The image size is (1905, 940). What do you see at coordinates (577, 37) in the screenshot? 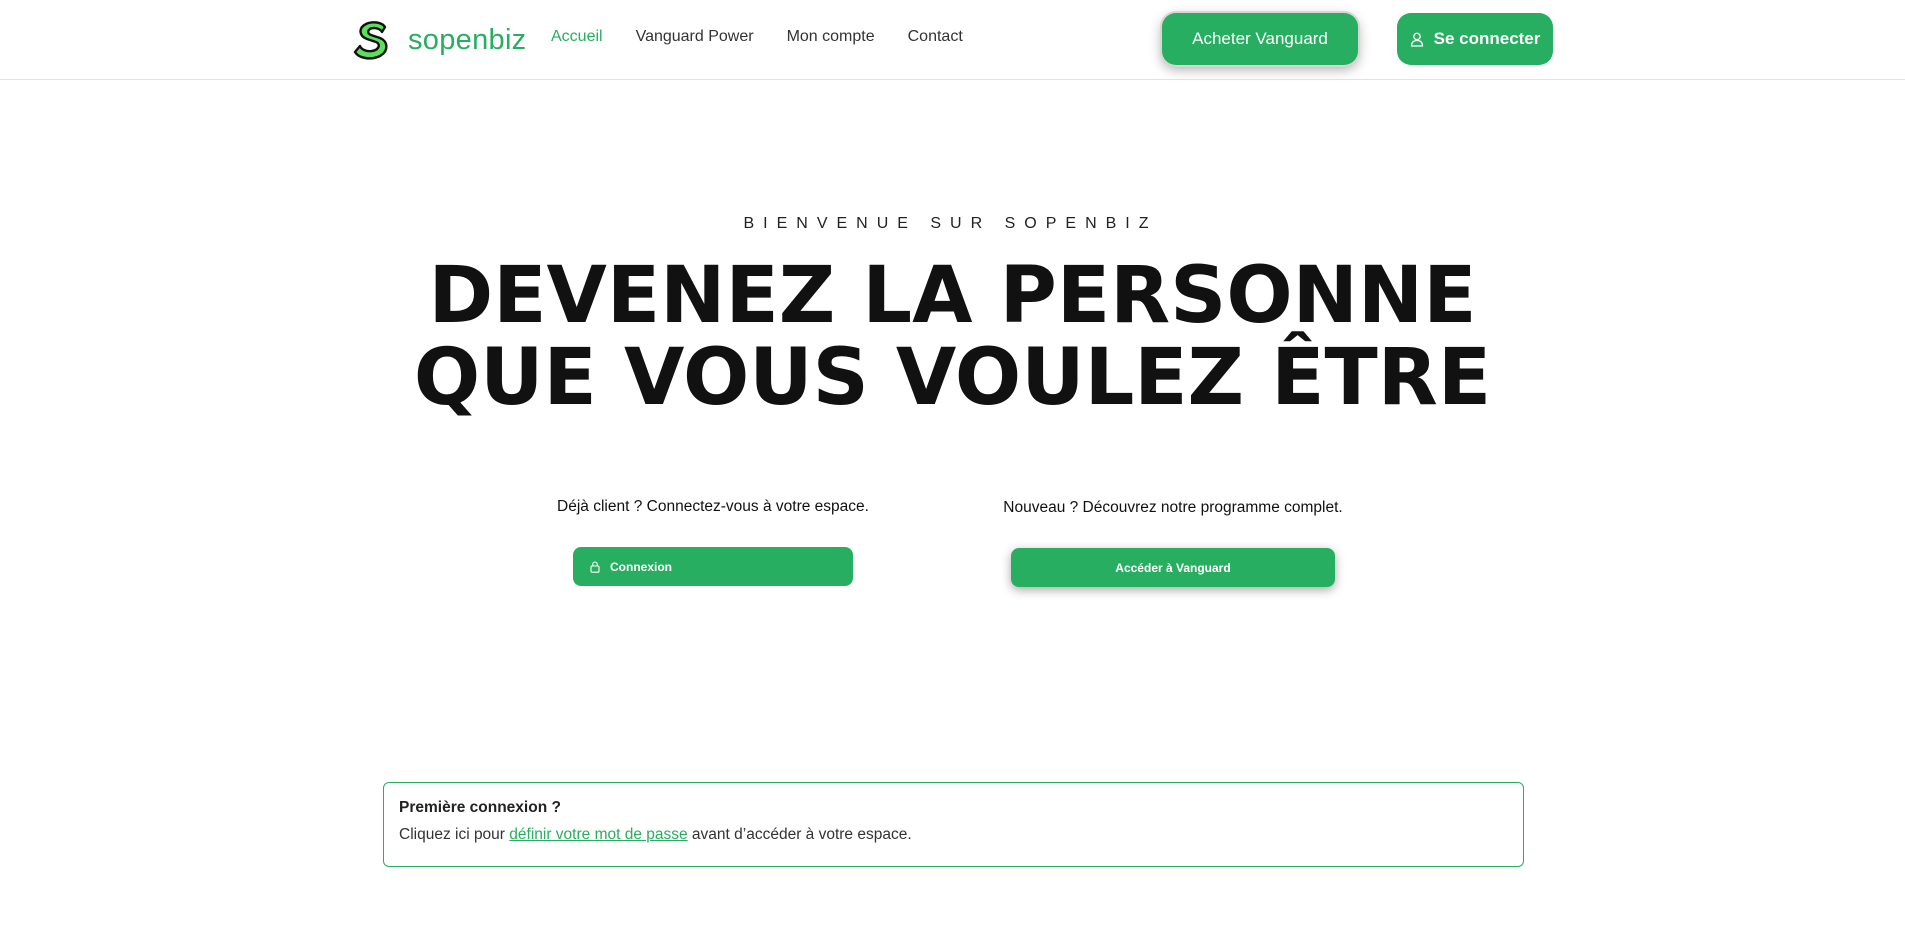
I see `nav-item-accueil: Accueil` at bounding box center [577, 37].